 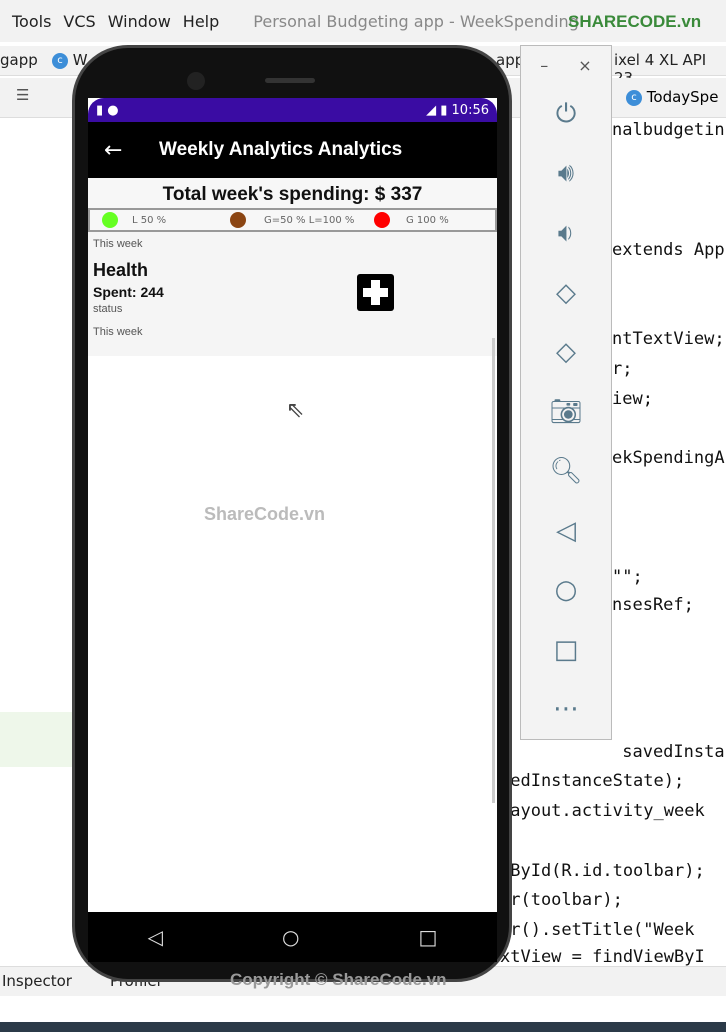 What do you see at coordinates (128, 292) in the screenshot?
I see `spent-amount: Spent: 244` at bounding box center [128, 292].